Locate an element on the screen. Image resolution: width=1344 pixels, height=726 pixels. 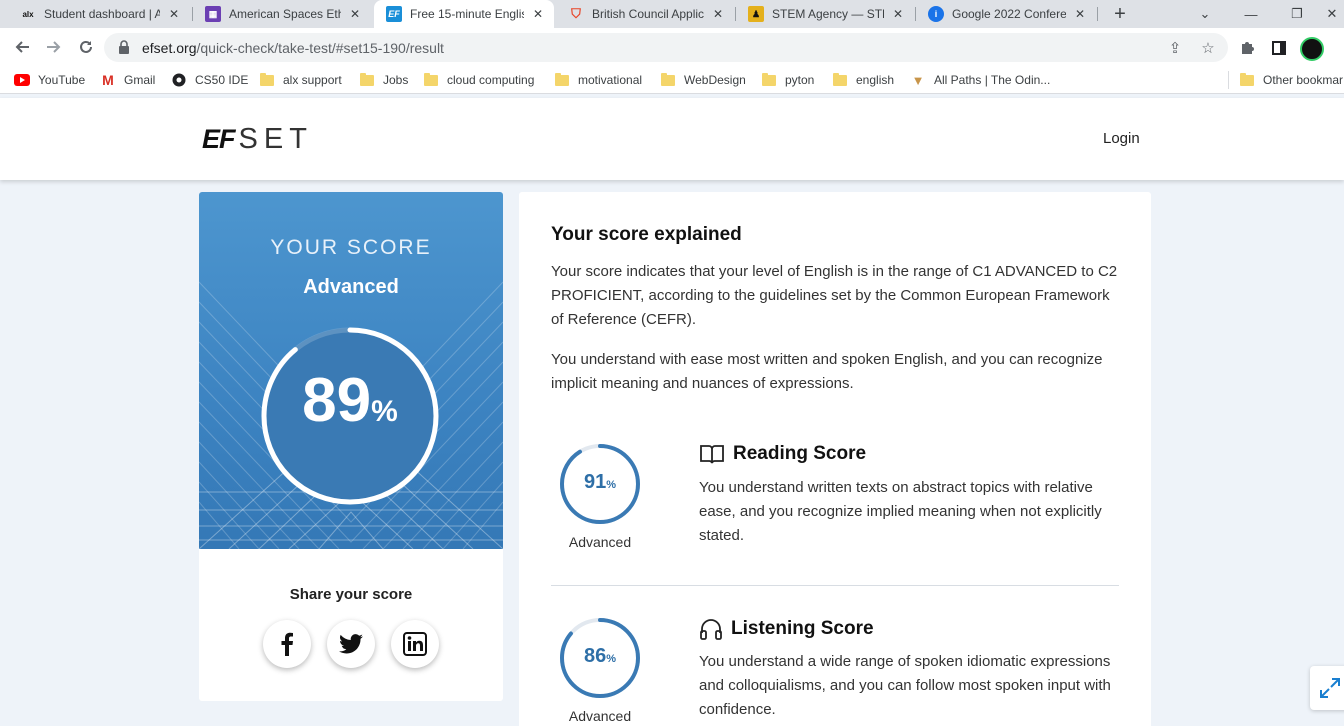
your-score-heading: YOUR SCORE is located at coordinates (351, 247).